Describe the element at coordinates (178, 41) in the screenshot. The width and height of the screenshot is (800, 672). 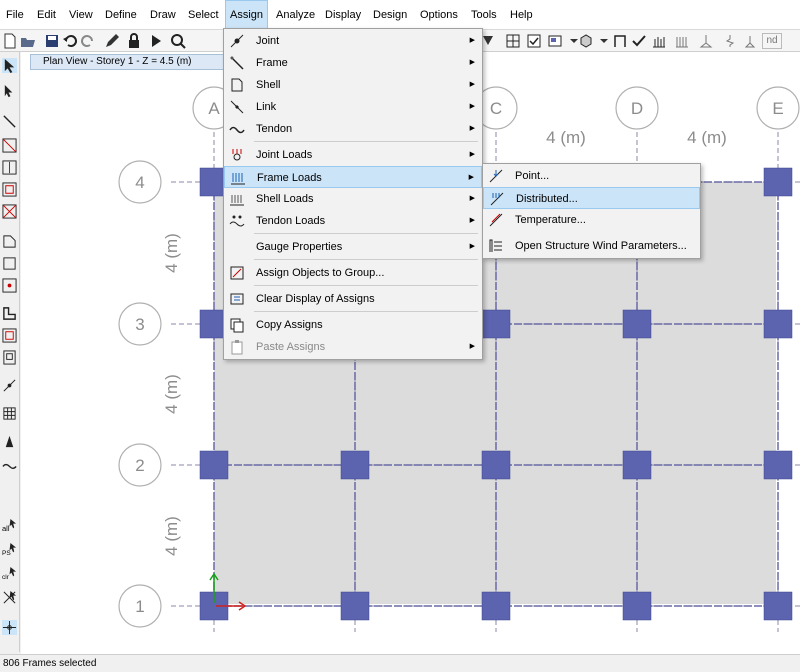
I see `zoom-icon` at that location.